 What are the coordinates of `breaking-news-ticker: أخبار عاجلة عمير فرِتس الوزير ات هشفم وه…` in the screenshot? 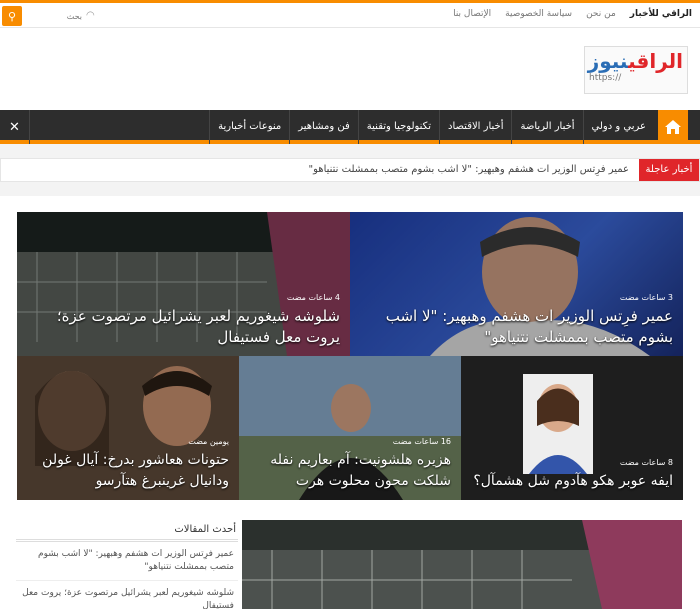 It's located at (350, 170).